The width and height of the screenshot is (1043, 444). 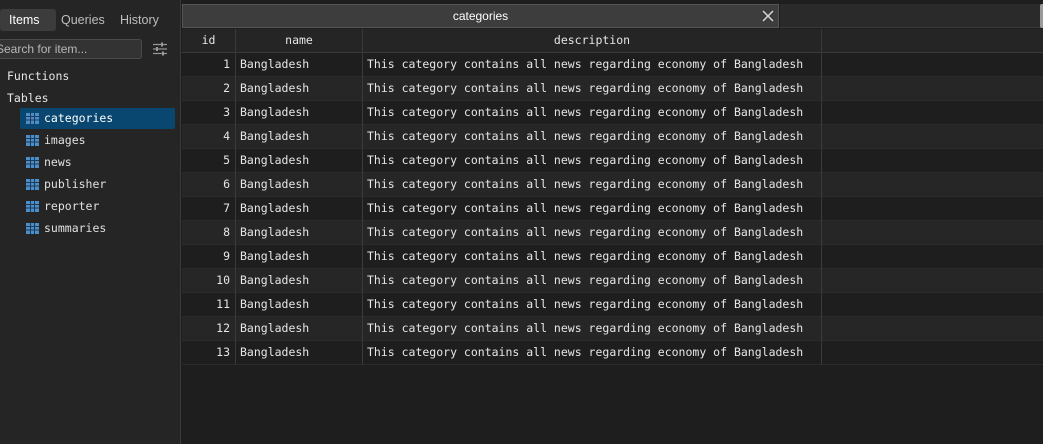 I want to click on table-item-reporter: reporter, so click(x=97, y=206).